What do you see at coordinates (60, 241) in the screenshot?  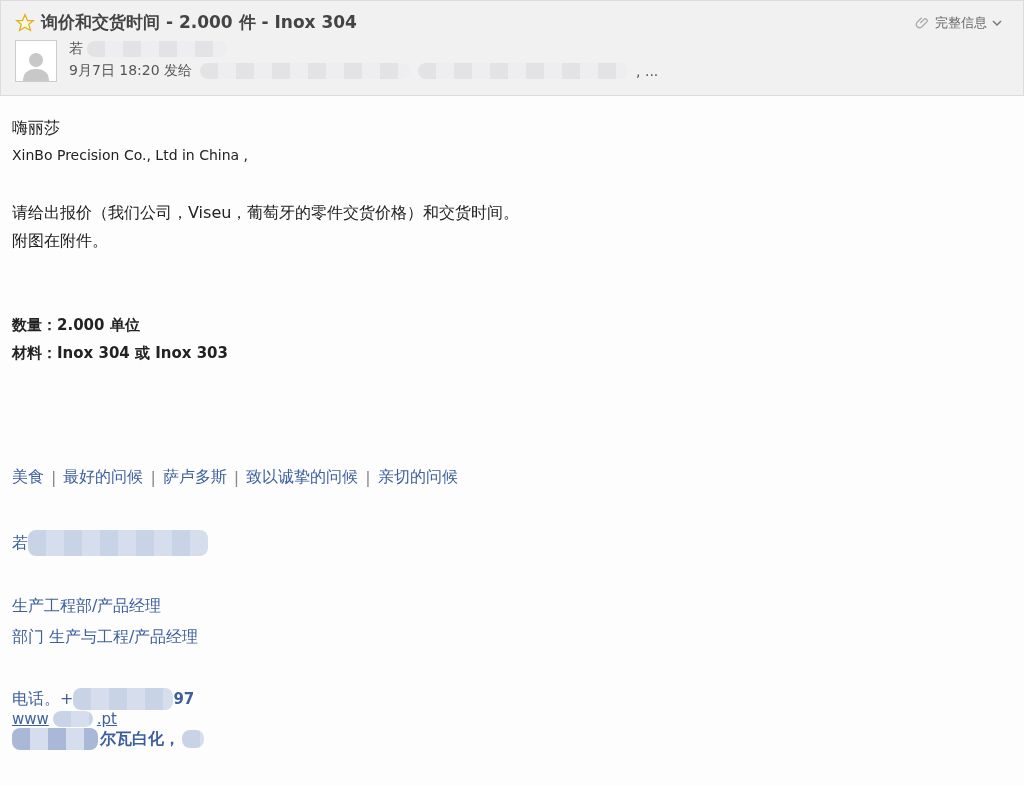 I see `body-paragraph: 附图在附件。` at bounding box center [60, 241].